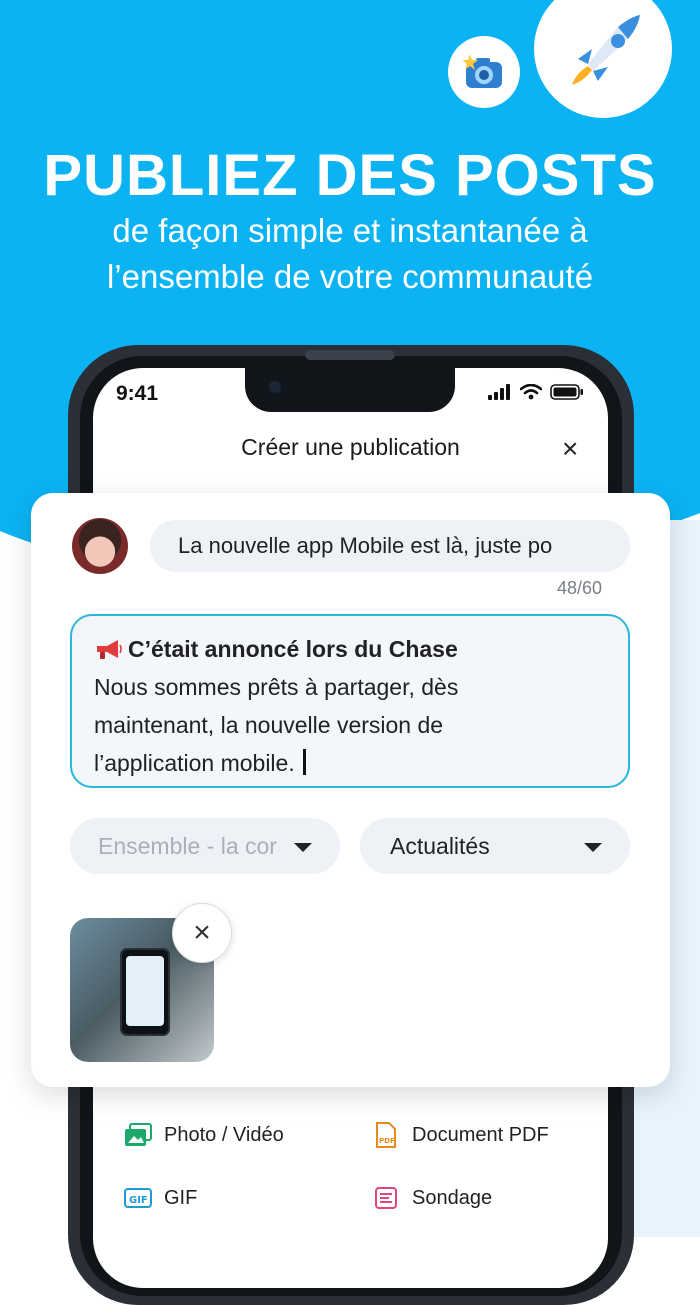 Image resolution: width=700 pixels, height=1305 pixels. I want to click on wifi-icon, so click(531, 392).